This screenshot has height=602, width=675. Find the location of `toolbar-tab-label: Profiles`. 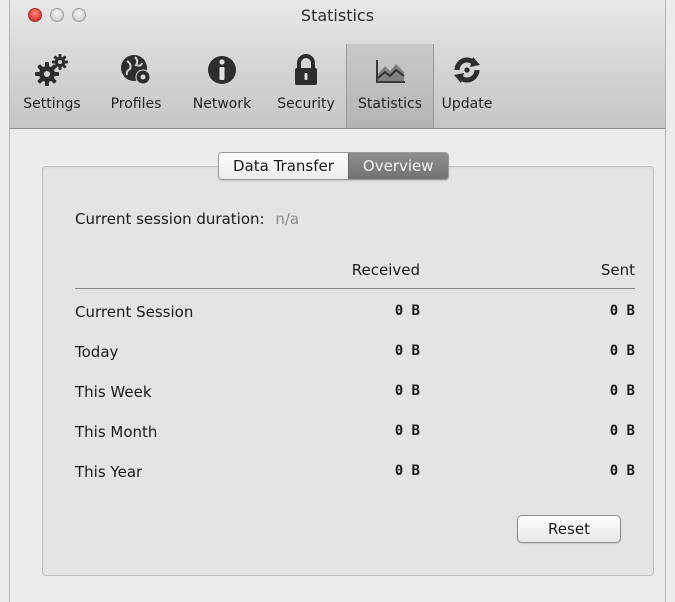

toolbar-tab-label: Profiles is located at coordinates (136, 104).